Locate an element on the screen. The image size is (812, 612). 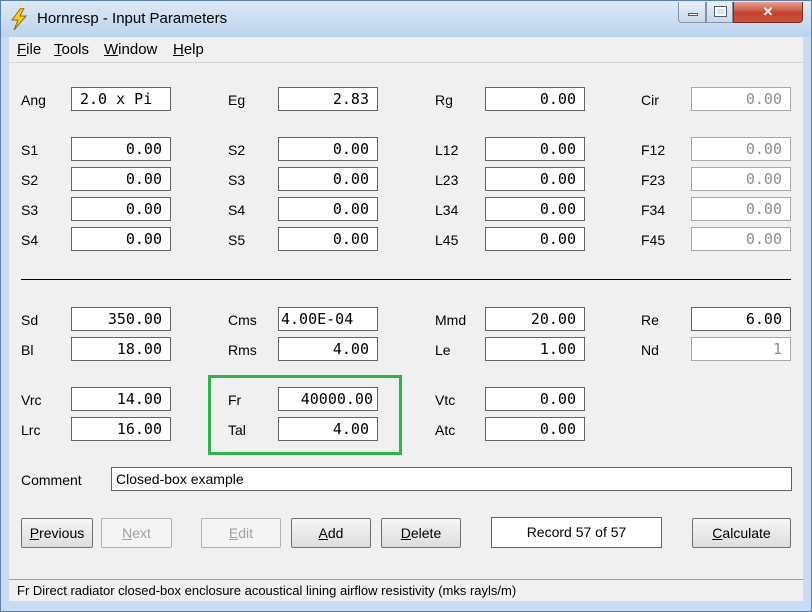
rms-field: 4.00 is located at coordinates (328, 349).